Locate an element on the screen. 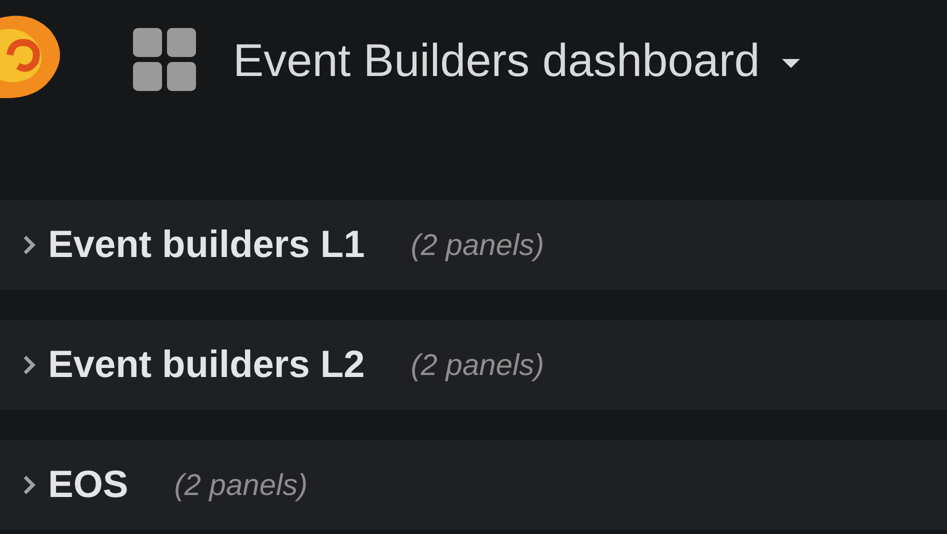 The image size is (947, 534). row-title: Event builders L1 is located at coordinates (206, 245).